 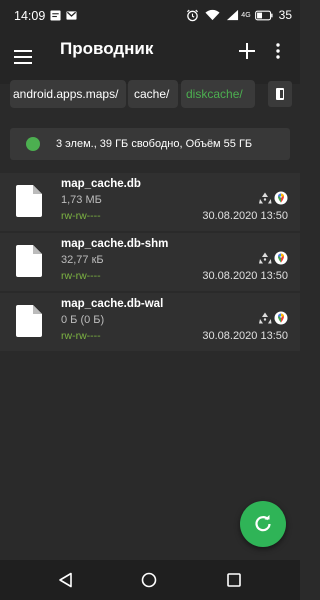 I want to click on storage-info: 3 элем., 39 ГБ свободно, Объём 55 ГБ, so click(x=150, y=144).